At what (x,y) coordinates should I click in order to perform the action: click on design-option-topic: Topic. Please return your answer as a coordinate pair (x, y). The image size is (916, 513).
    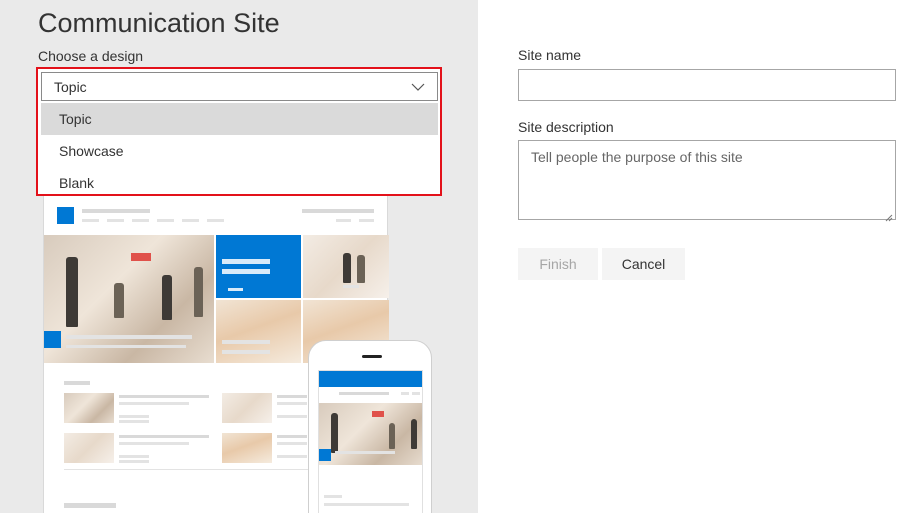
    Looking at the image, I should click on (239, 119).